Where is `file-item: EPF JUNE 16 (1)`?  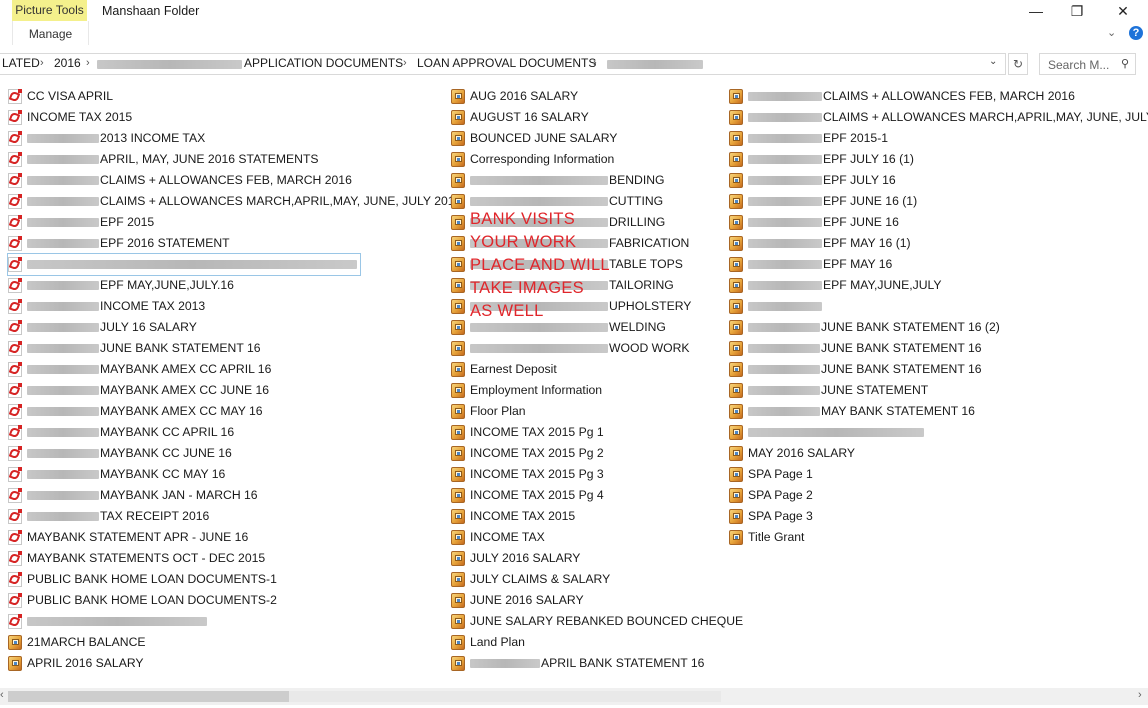 file-item: EPF JUNE 16 (1) is located at coordinates (938, 201).